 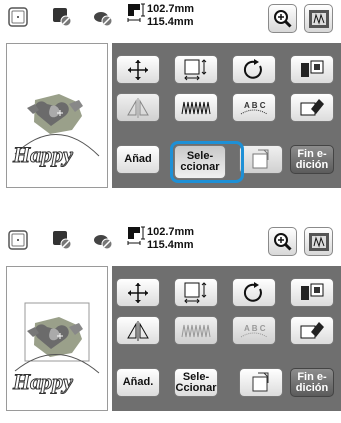 I want to click on add-button: Añad., so click(x=138, y=382).